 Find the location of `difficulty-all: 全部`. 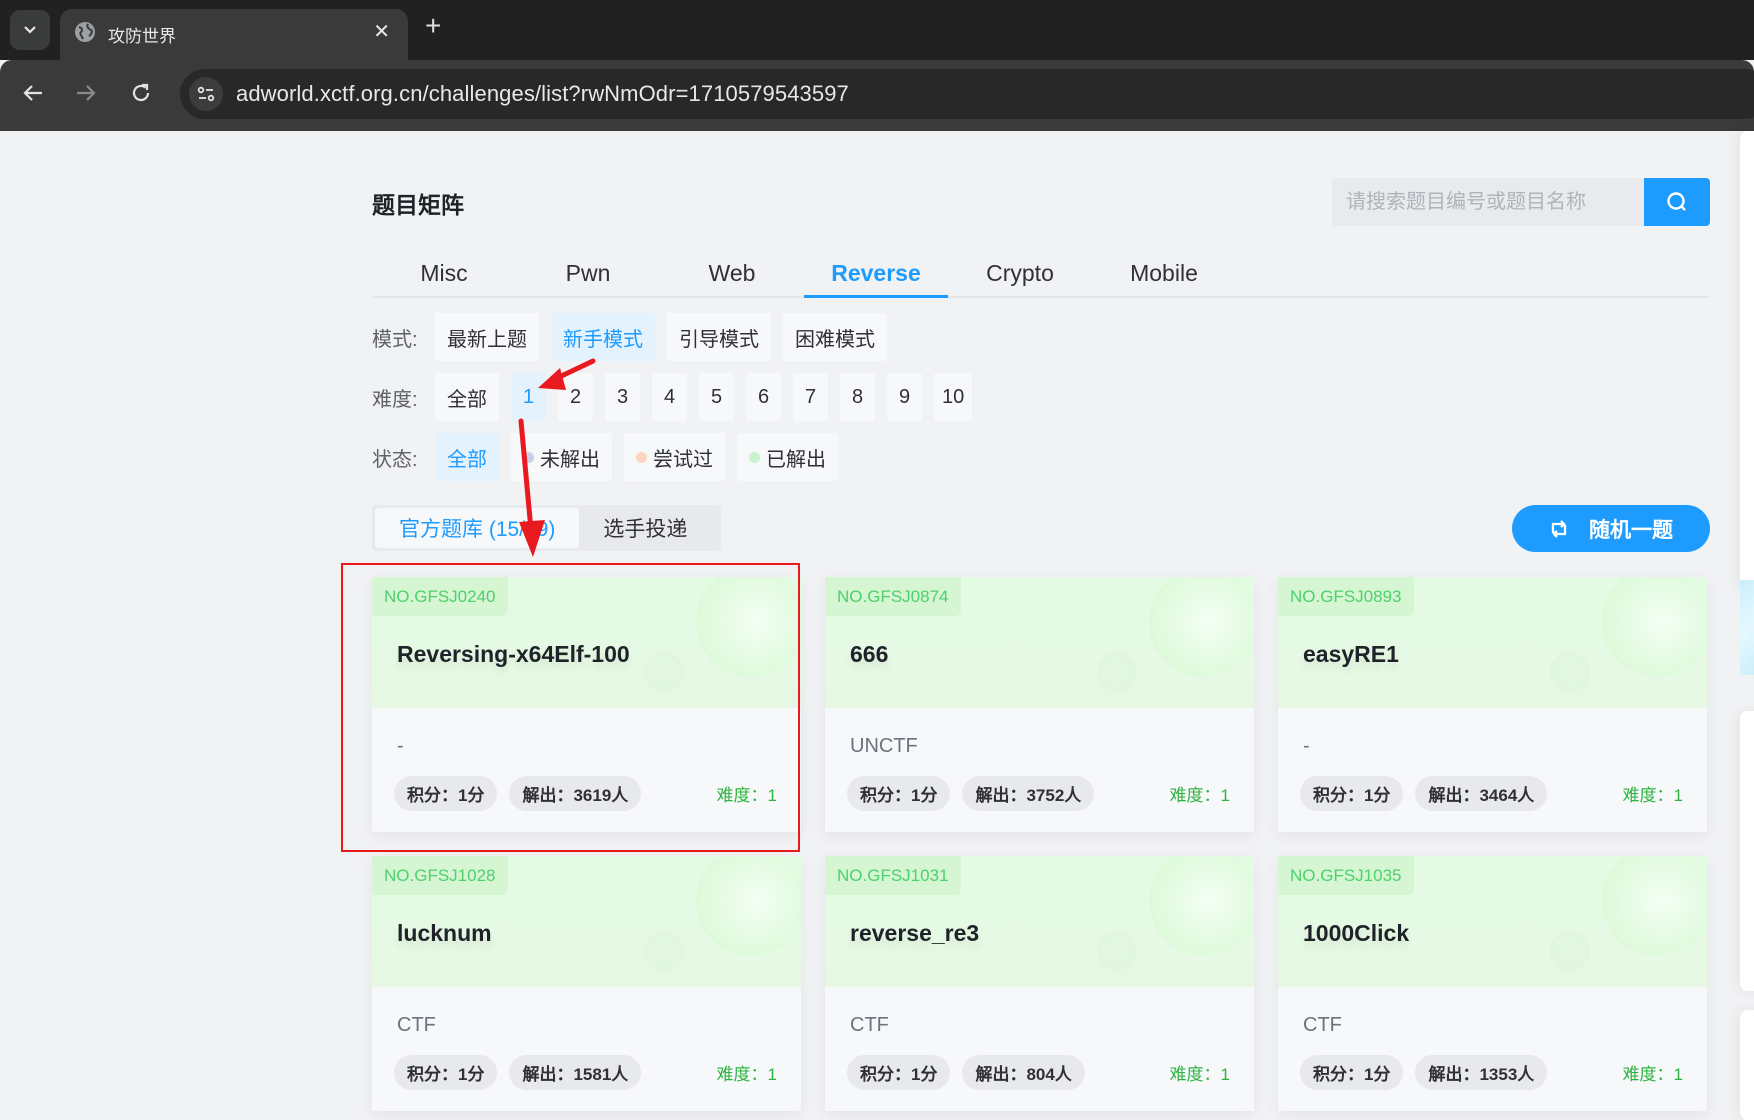

difficulty-all: 全部 is located at coordinates (467, 397).